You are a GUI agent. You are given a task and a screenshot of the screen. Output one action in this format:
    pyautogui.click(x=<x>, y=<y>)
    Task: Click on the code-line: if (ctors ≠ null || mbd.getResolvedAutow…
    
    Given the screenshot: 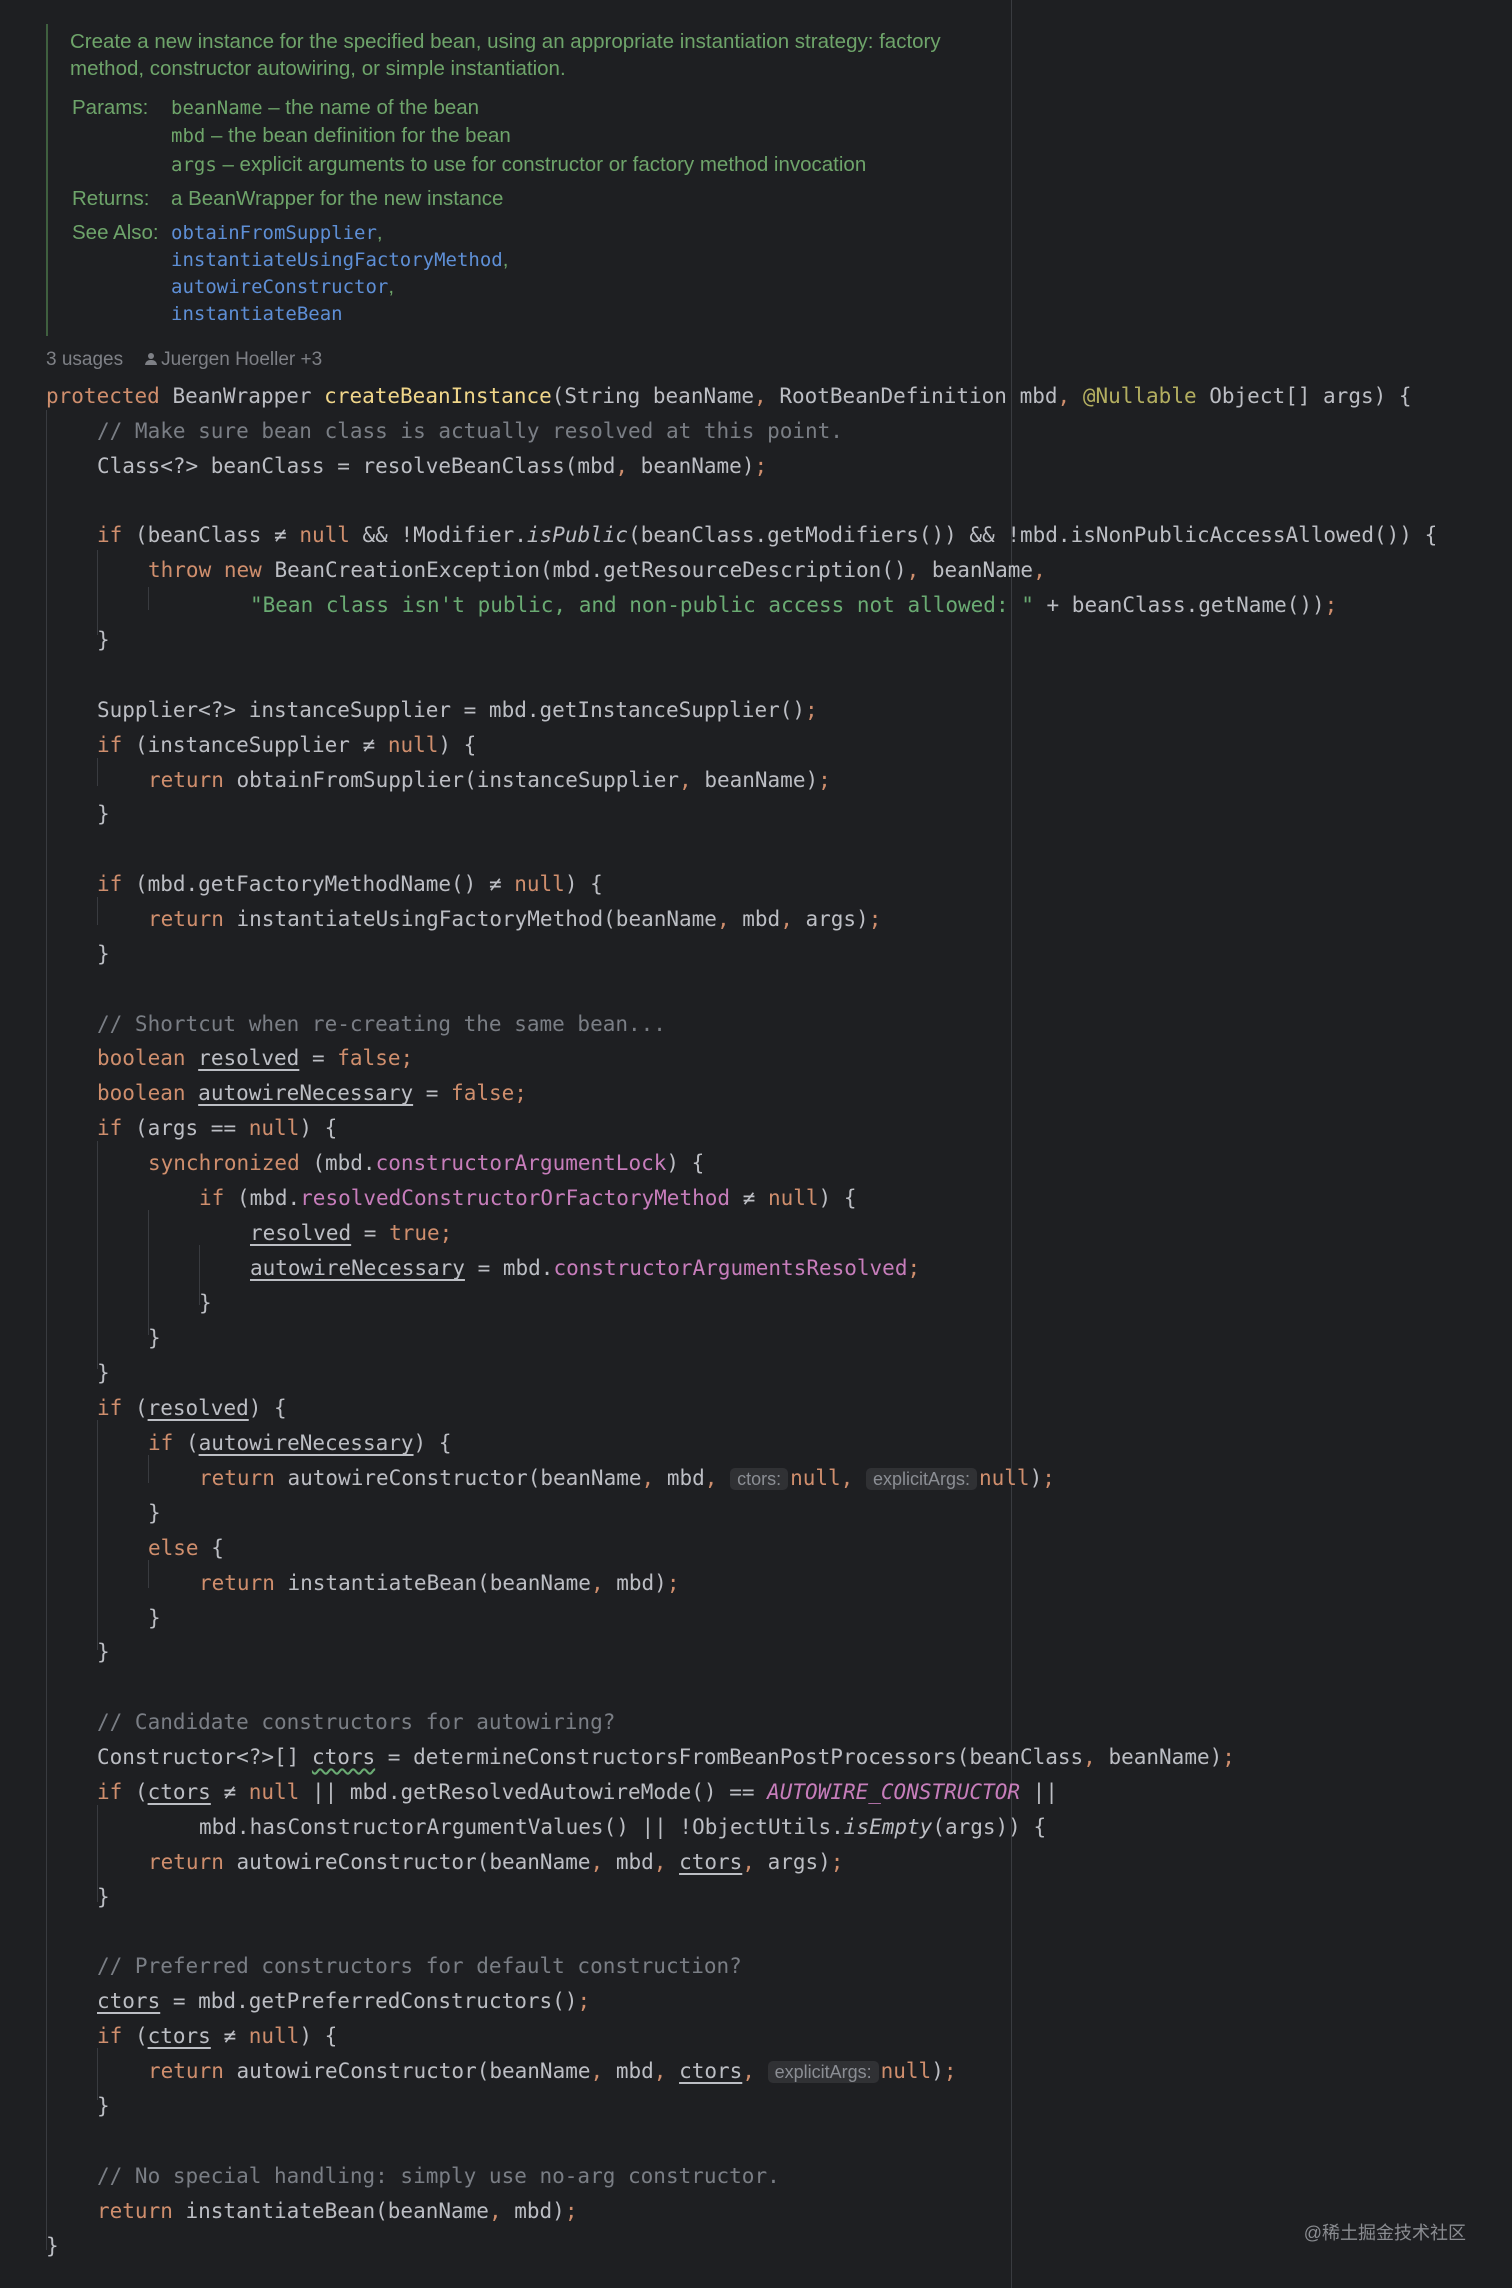 What is the action you would take?
    pyautogui.click(x=577, y=1792)
    